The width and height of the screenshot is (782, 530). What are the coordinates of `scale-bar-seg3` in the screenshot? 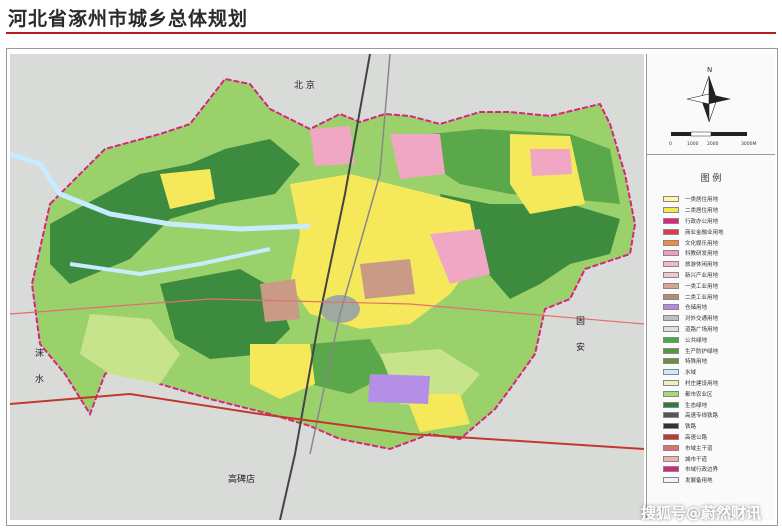 It's located at (729, 134).